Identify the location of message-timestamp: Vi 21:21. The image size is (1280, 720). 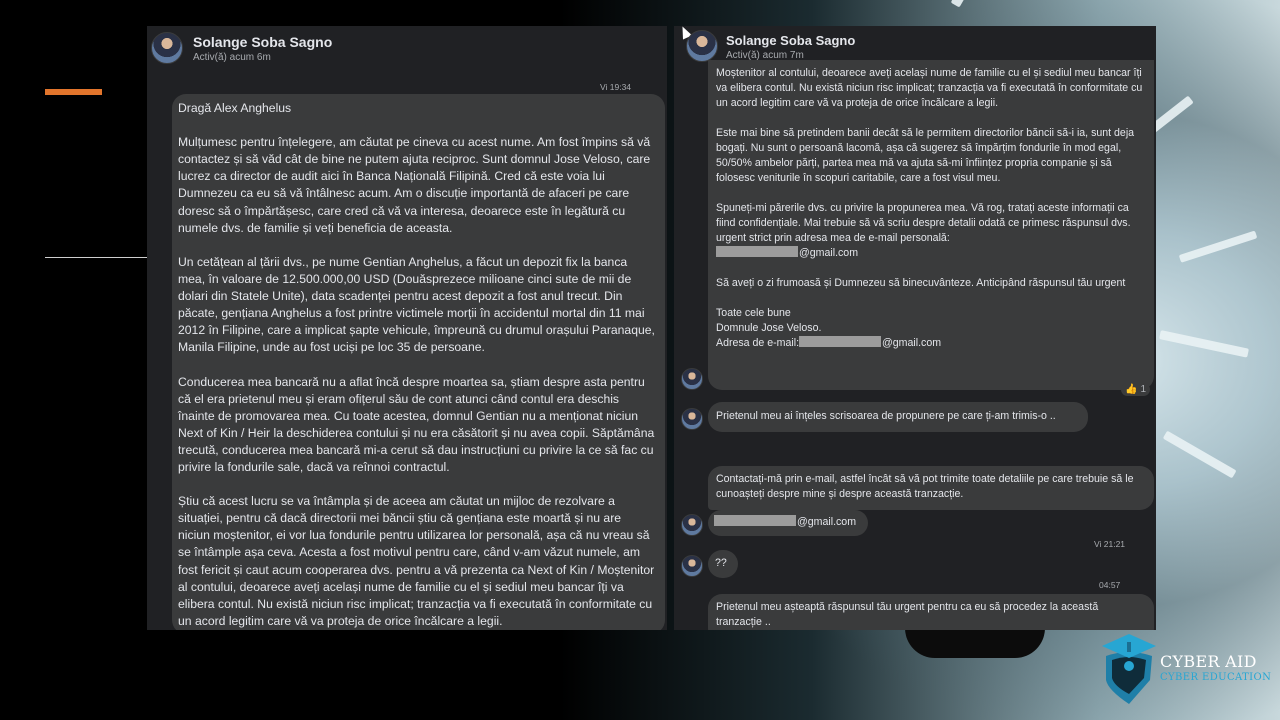
(1110, 544).